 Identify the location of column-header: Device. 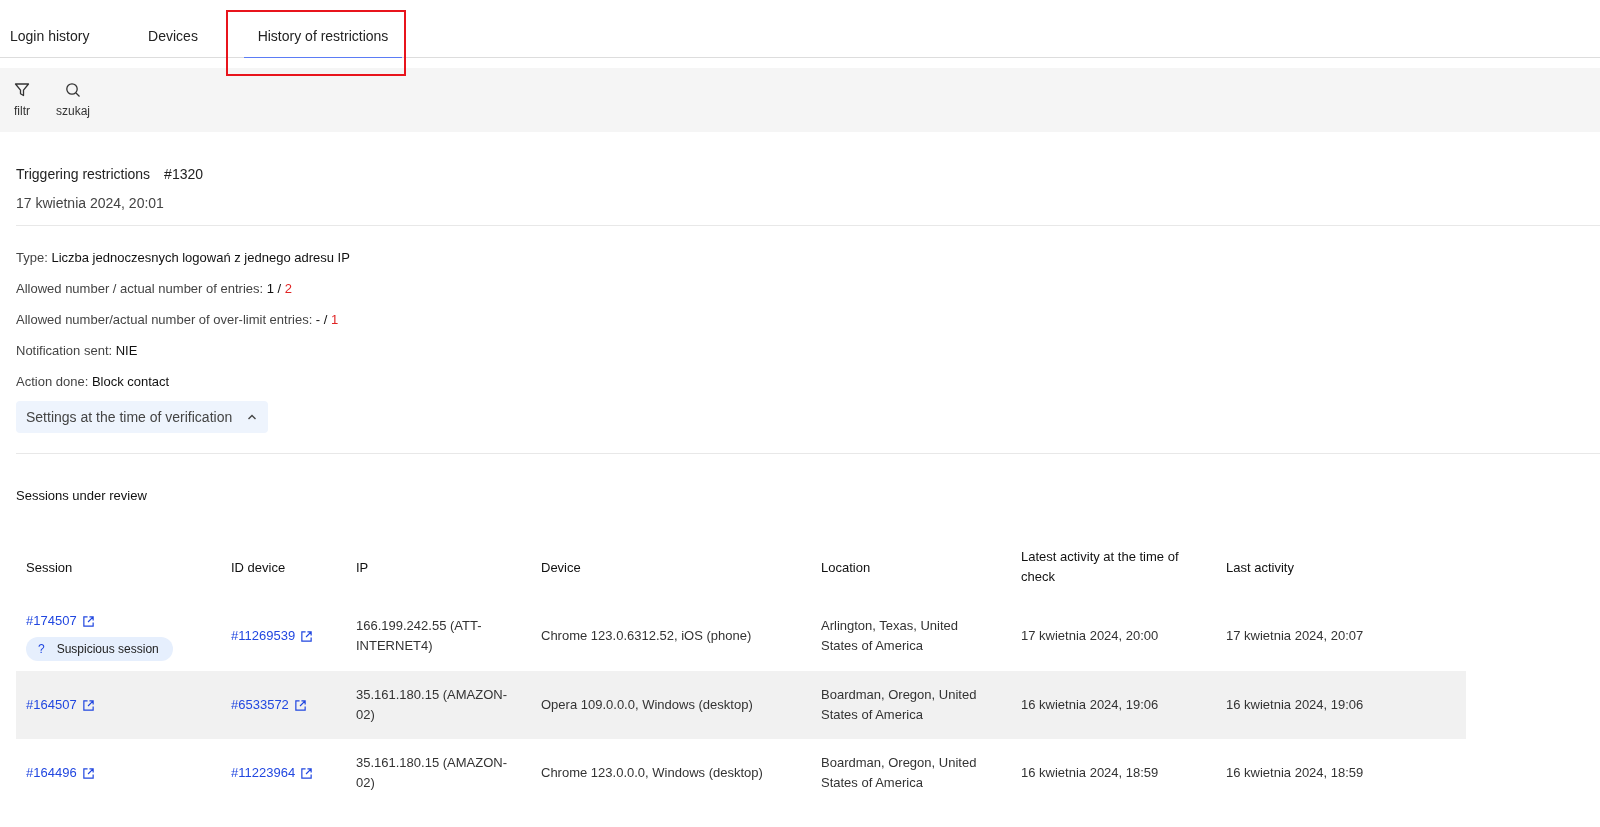
(561, 567).